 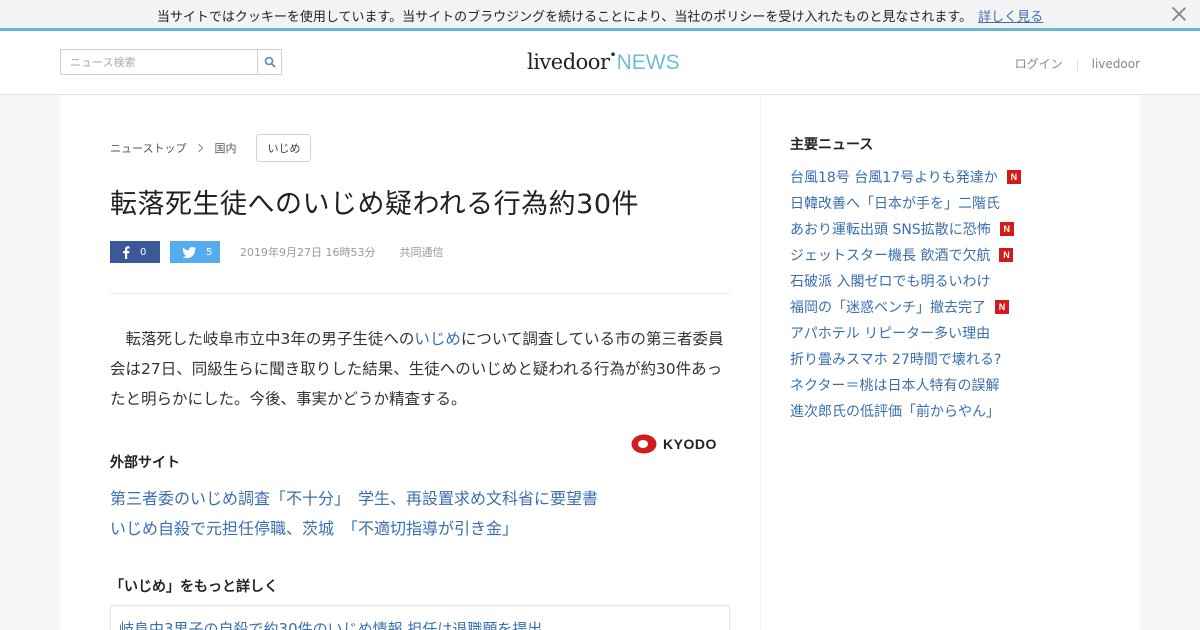 I want to click on news-link: 福岡の「迷惑ベンチ」撤去完了, so click(x=888, y=307).